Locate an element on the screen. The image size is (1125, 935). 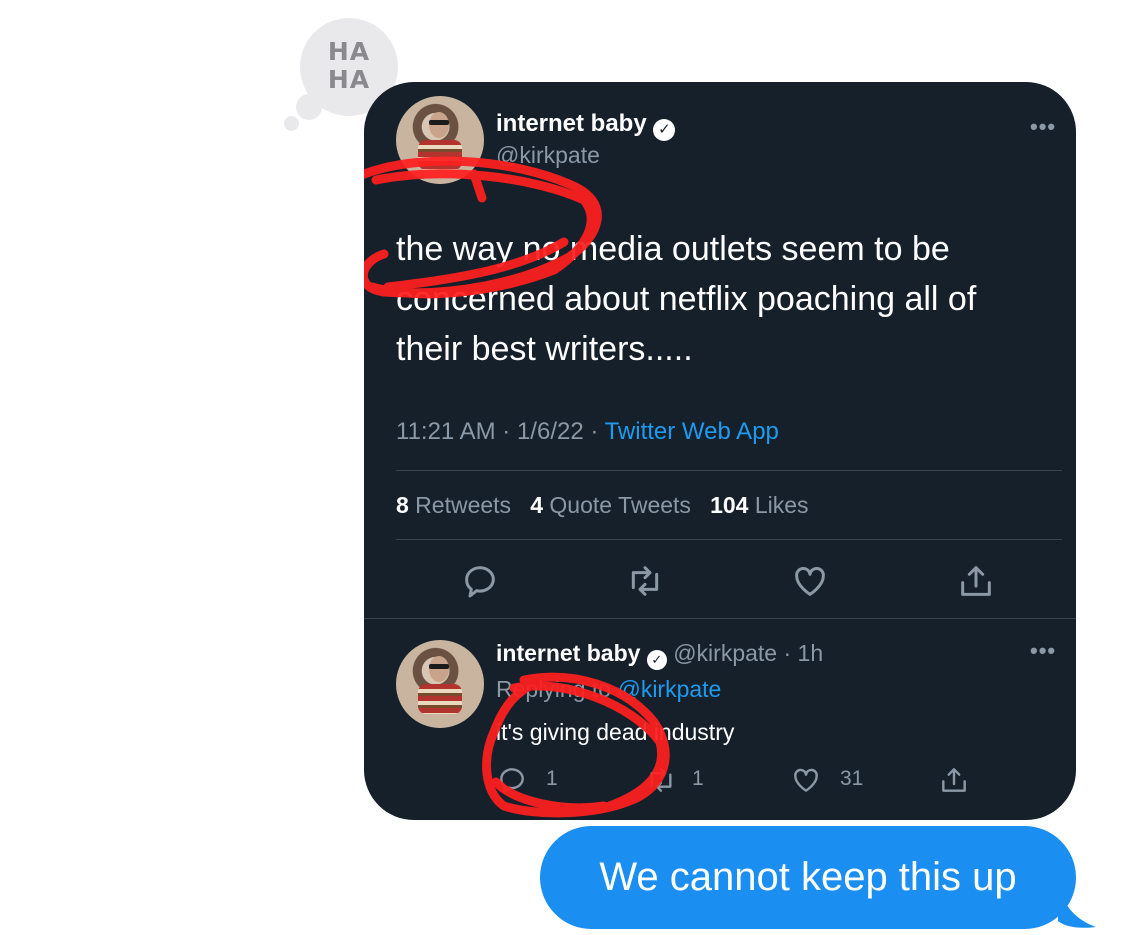
scribble-circle-bottom is located at coordinates (576, 745).